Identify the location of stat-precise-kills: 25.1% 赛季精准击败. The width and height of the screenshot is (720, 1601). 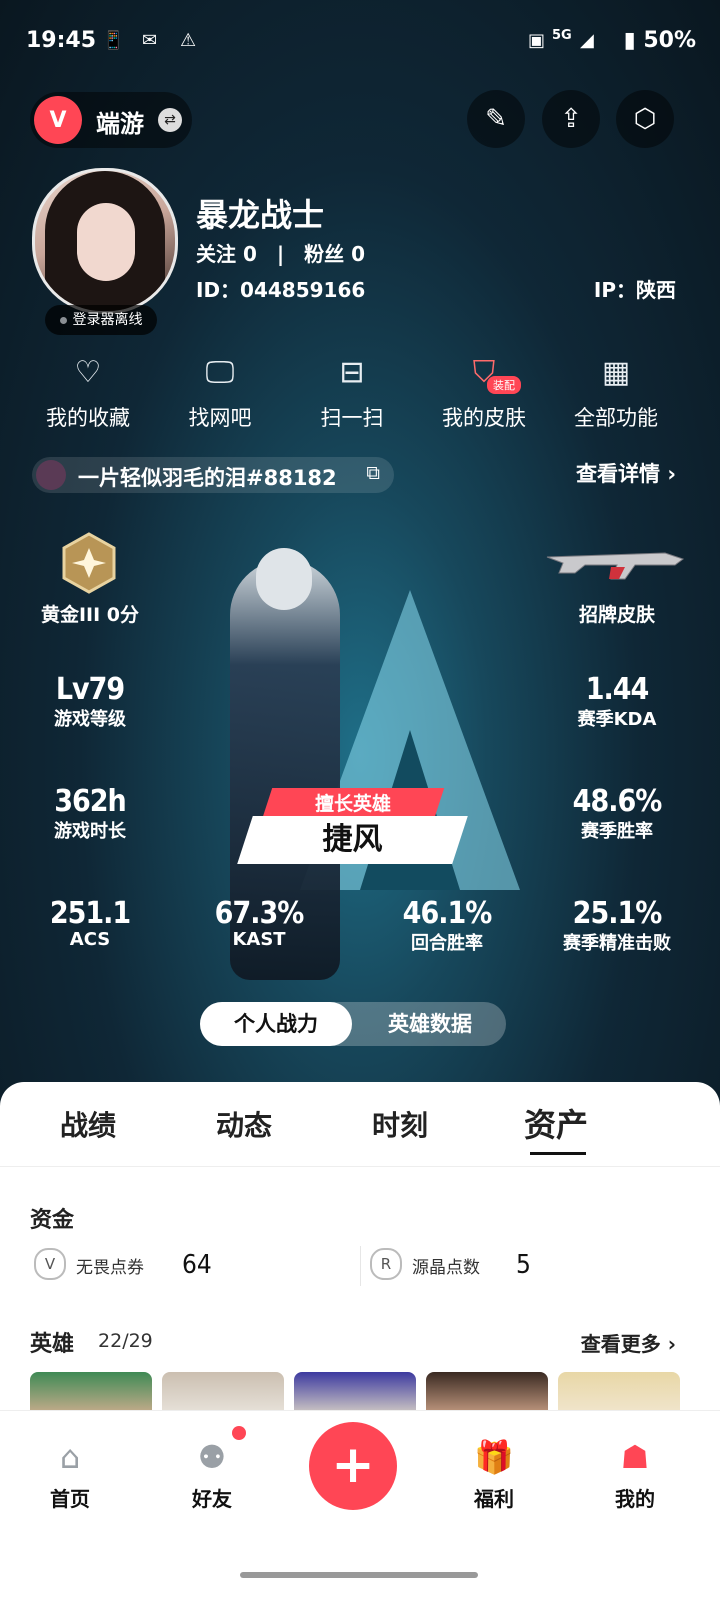
(617, 925).